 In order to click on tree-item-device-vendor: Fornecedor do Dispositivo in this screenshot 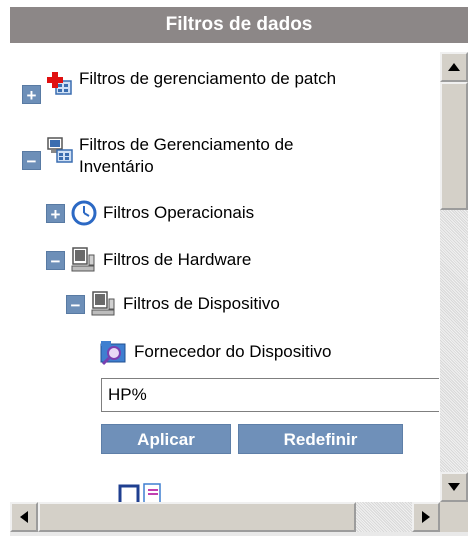, I will do `click(215, 352)`.